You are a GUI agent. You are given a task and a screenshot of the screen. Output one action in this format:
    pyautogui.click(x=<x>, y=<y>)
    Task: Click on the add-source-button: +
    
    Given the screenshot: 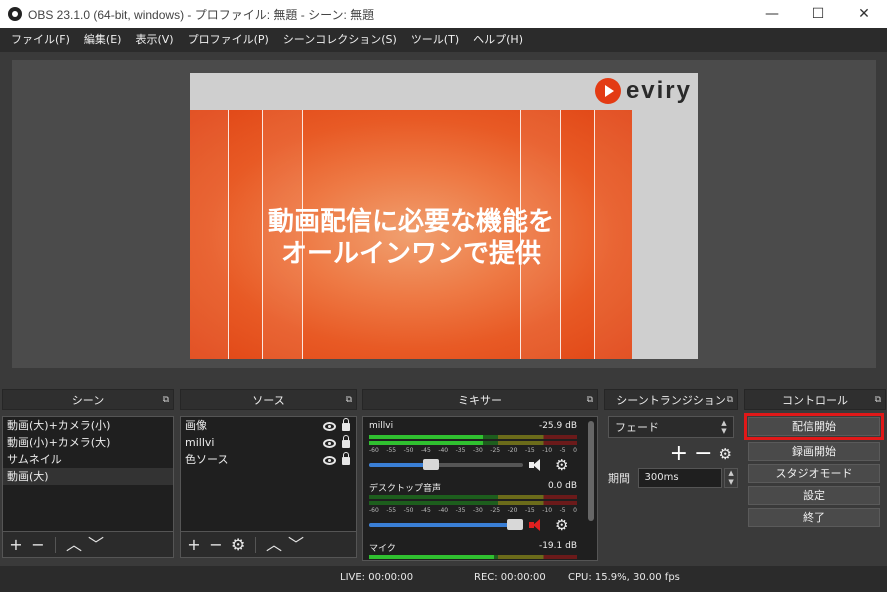 What is the action you would take?
    pyautogui.click(x=194, y=544)
    